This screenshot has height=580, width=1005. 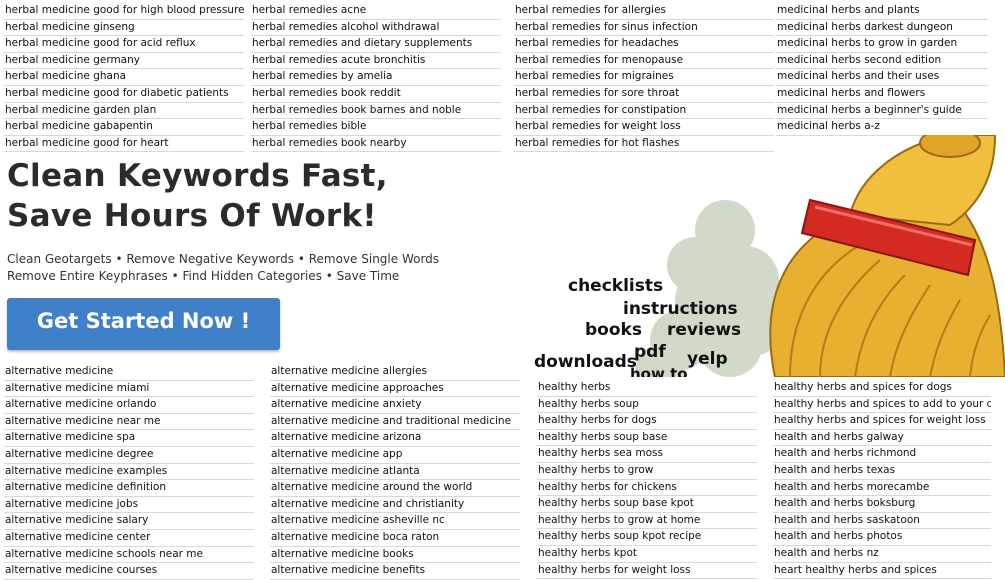 What do you see at coordinates (882, 61) in the screenshot?
I see `keyword-item: medicinal herbs second edition` at bounding box center [882, 61].